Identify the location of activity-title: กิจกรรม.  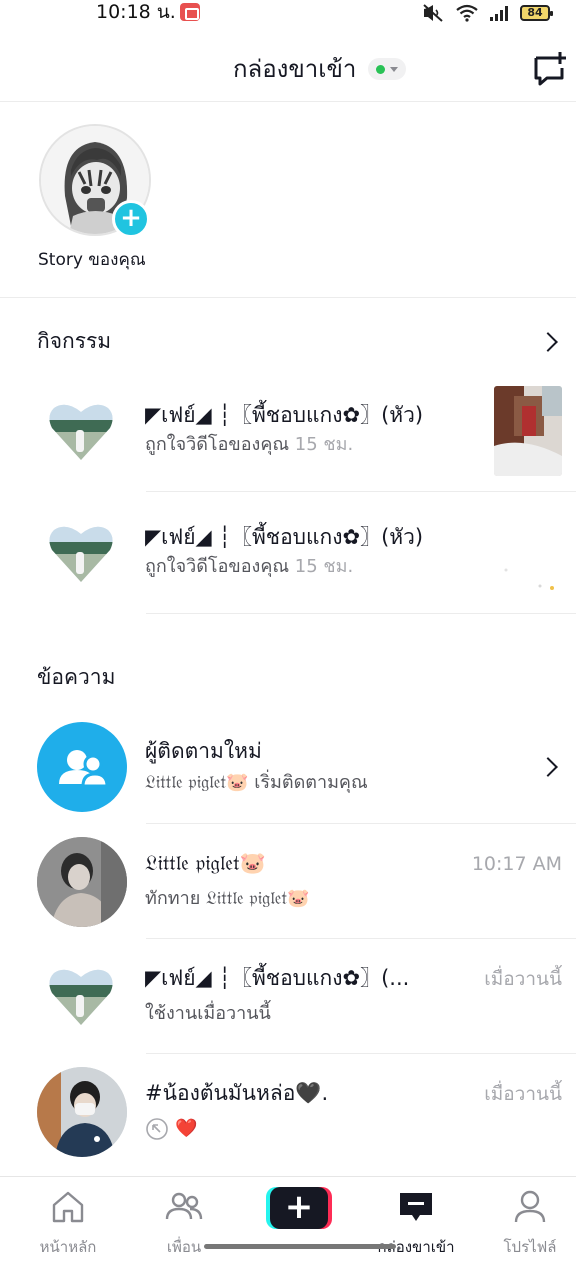
(74, 341).